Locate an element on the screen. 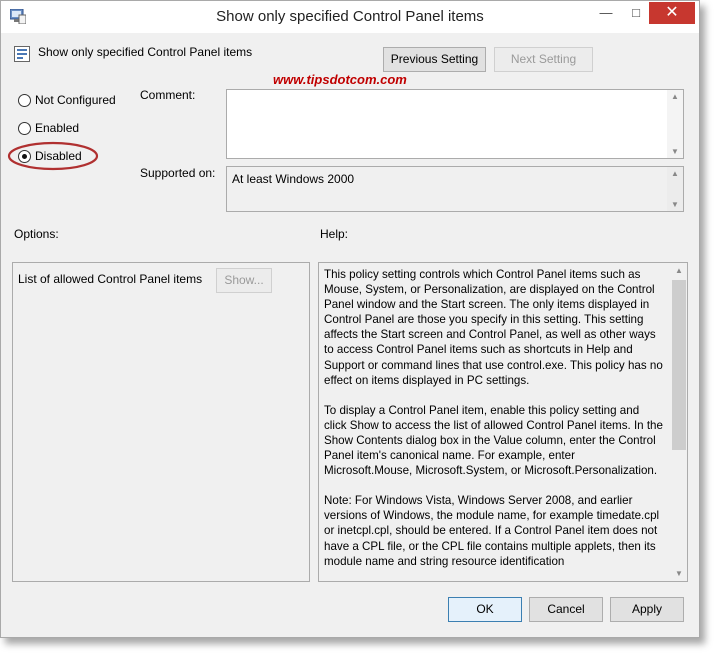 Image resolution: width=715 pixels, height=655 pixels. maximize-icon: □ is located at coordinates (636, 12).